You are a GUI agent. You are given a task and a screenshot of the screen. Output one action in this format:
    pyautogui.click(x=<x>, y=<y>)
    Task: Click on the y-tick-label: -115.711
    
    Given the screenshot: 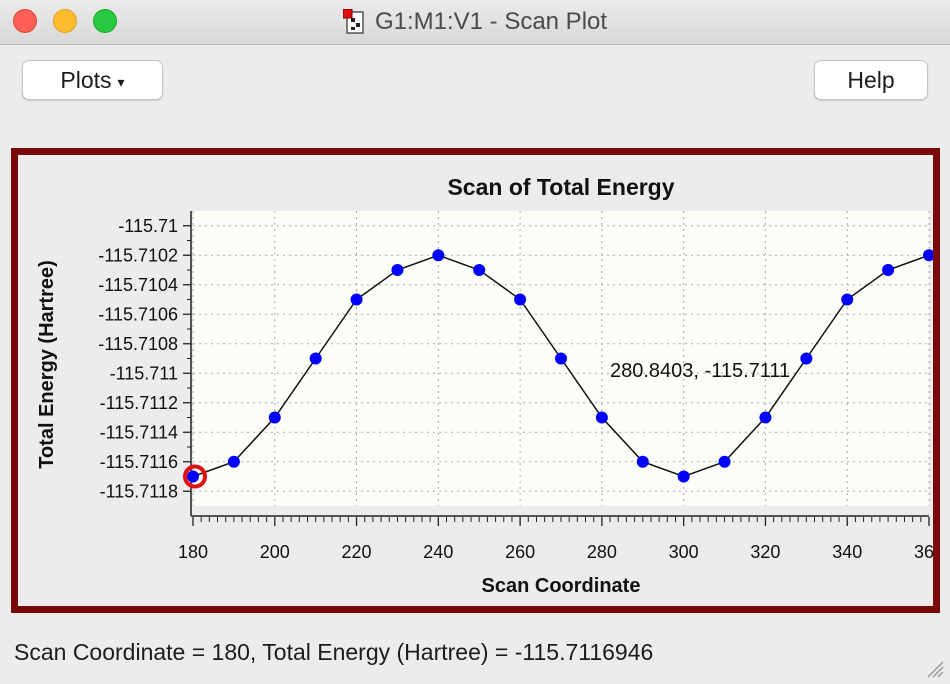 What is the action you would take?
    pyautogui.click(x=144, y=373)
    